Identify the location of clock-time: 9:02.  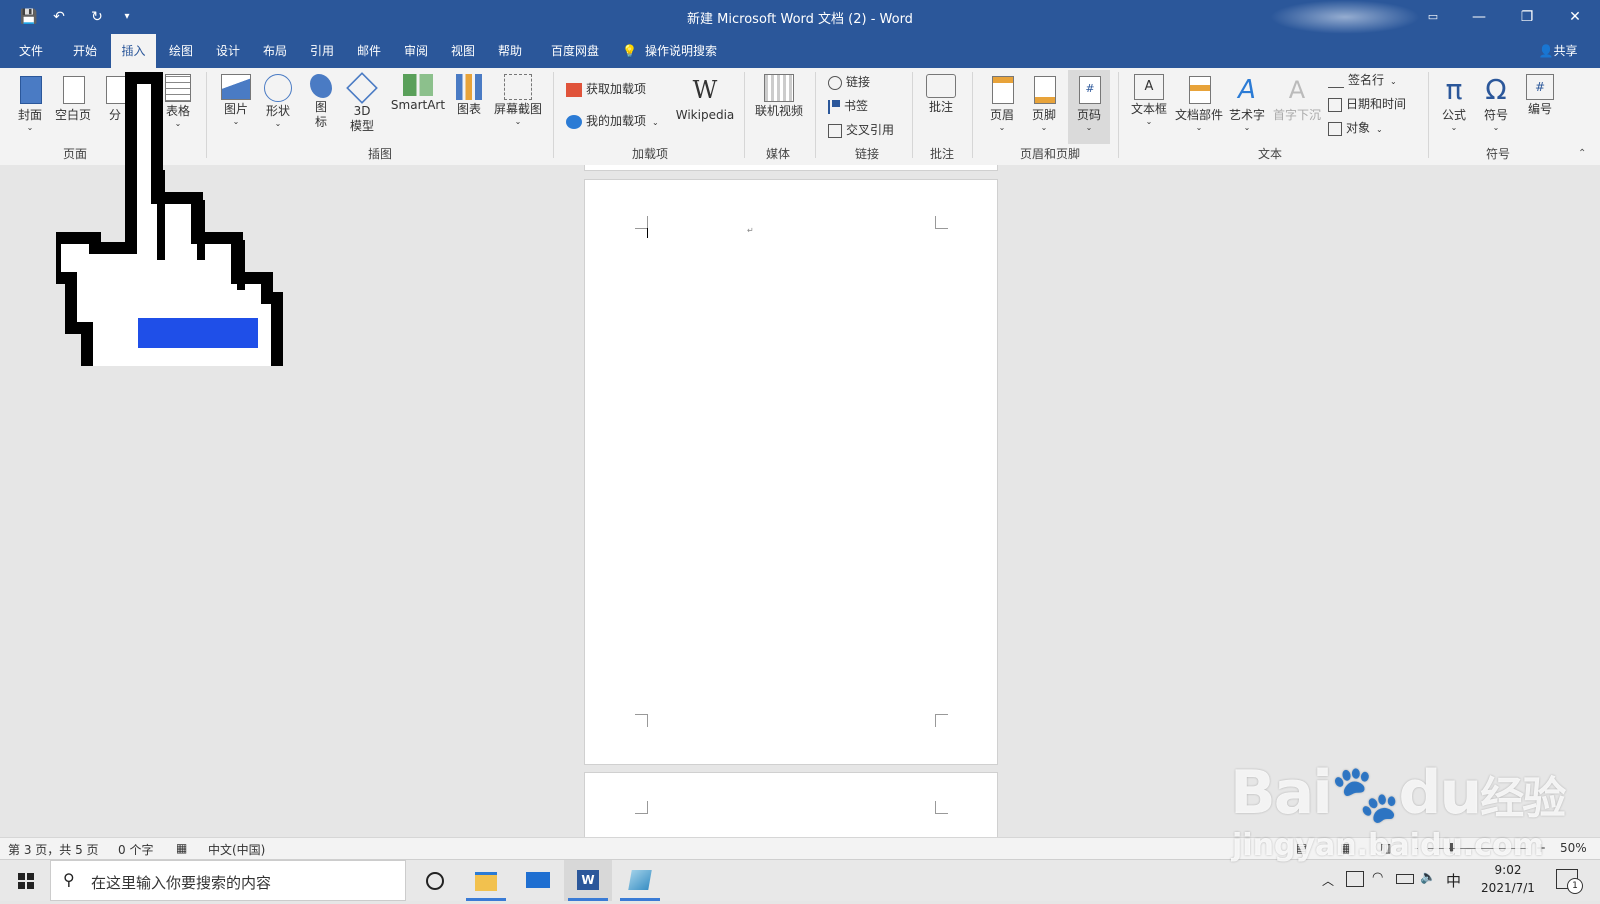
(1508, 870).